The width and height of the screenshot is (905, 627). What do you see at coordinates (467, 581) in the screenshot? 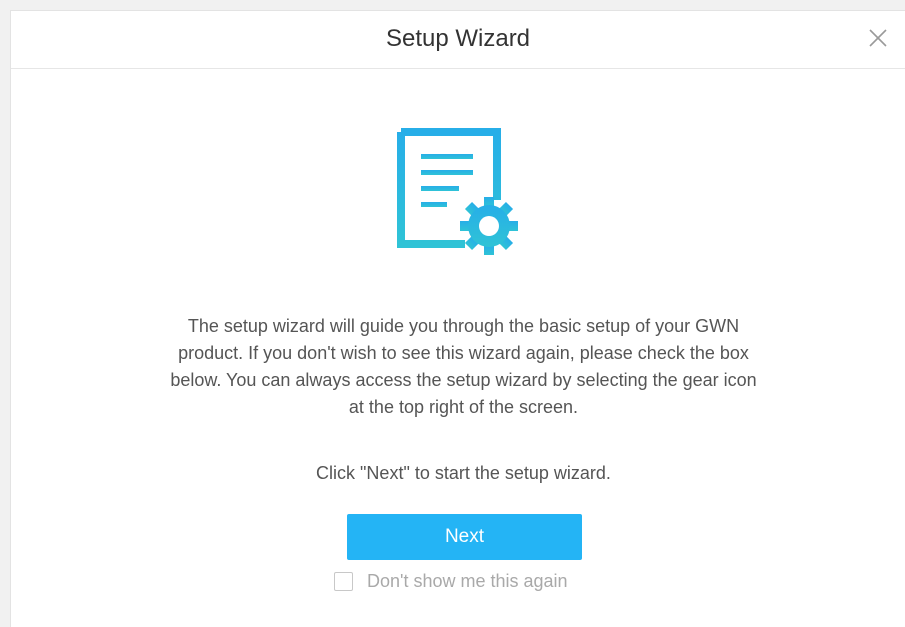
I see `dont-show-label: Don't show me this again` at bounding box center [467, 581].